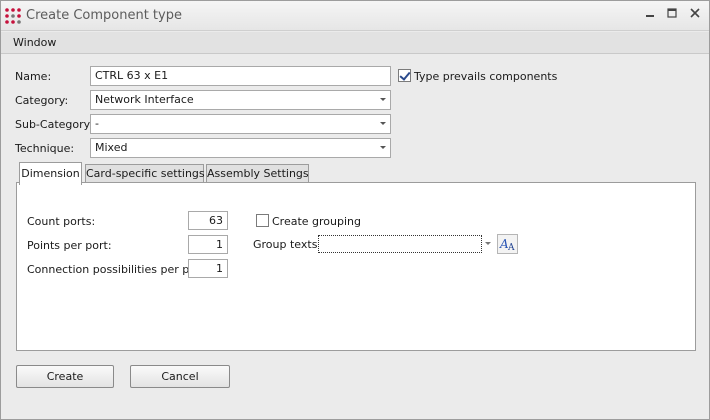 The height and width of the screenshot is (420, 710). I want to click on close-icon, so click(695, 13).